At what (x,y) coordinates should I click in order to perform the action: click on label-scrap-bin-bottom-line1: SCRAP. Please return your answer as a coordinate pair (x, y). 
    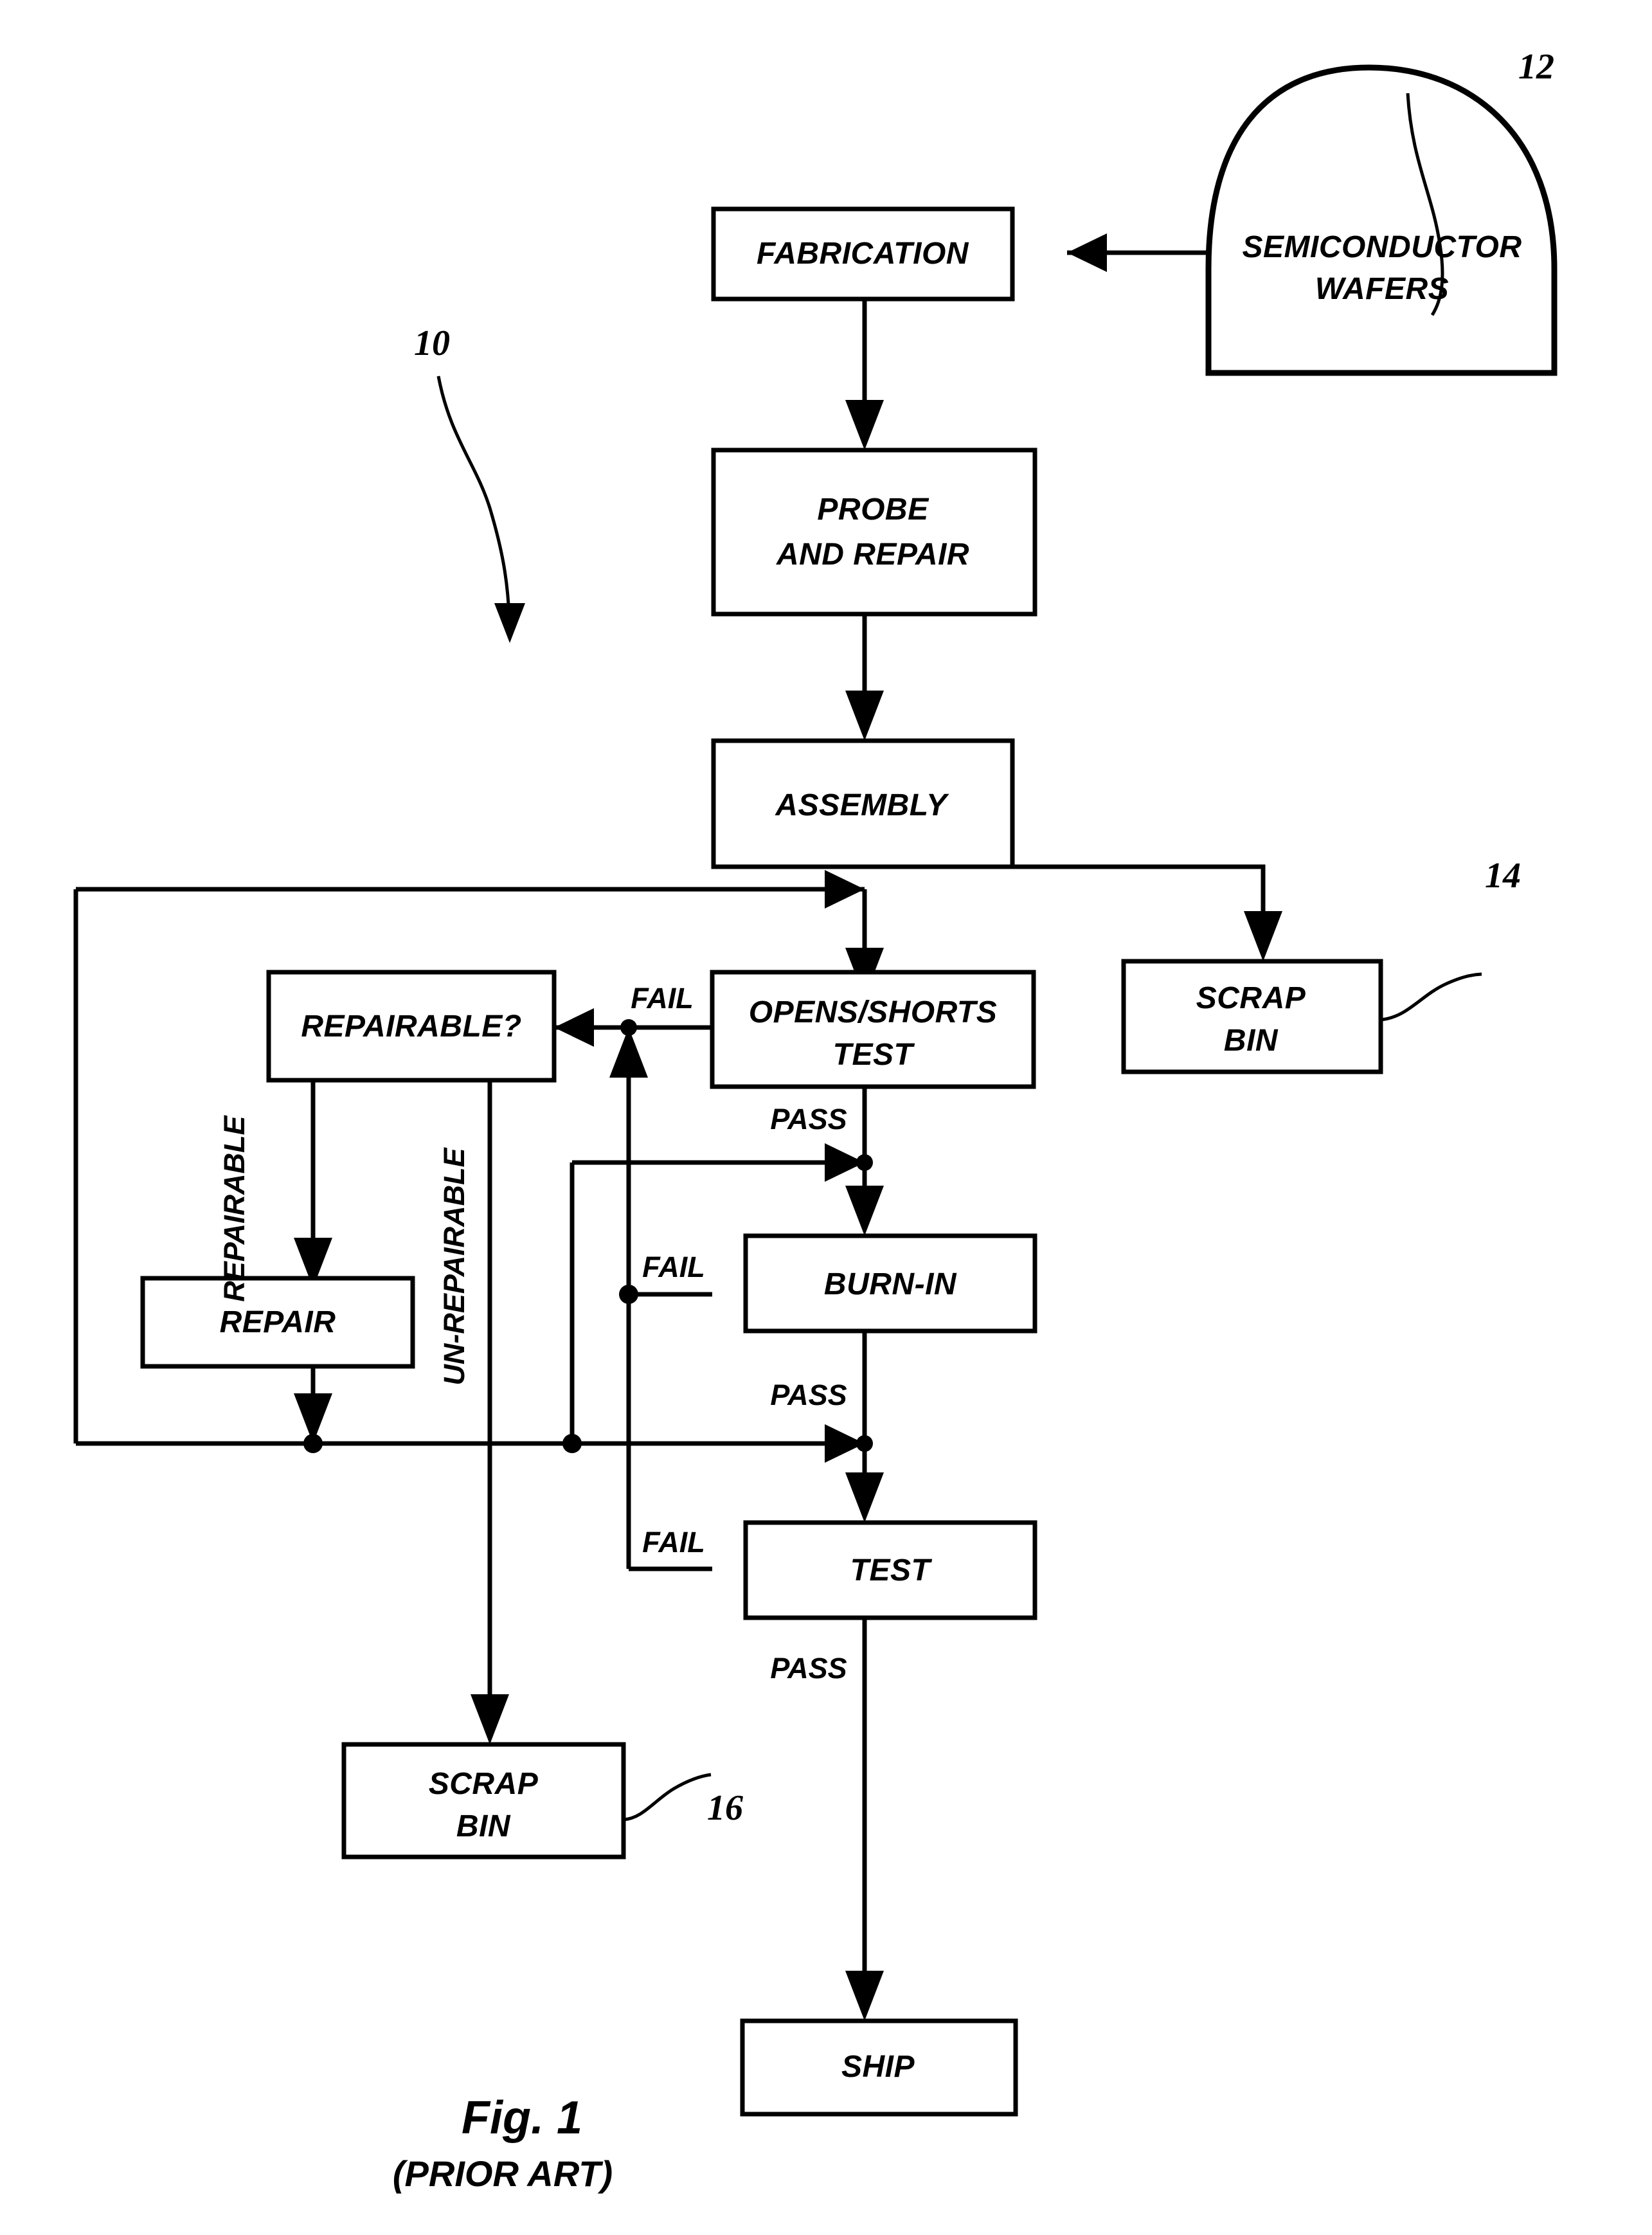
    Looking at the image, I should click on (484, 1784).